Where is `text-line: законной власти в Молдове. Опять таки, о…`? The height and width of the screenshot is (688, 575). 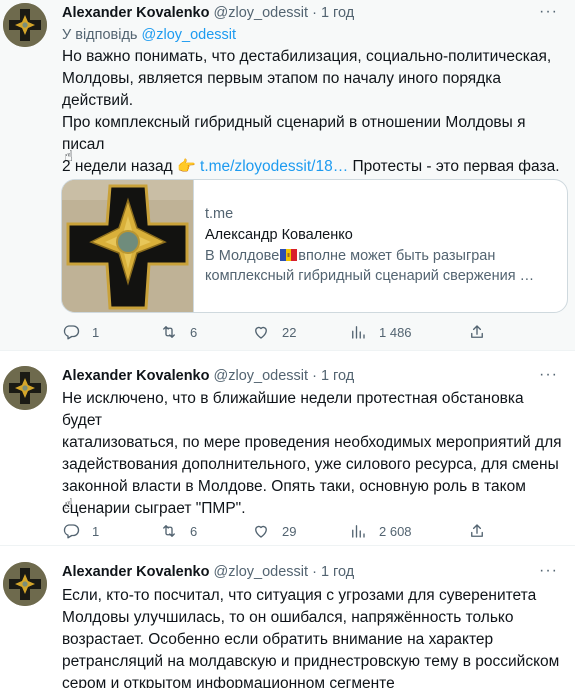
text-line: законной власти в Молдове. Опять таки, о… is located at coordinates (294, 486).